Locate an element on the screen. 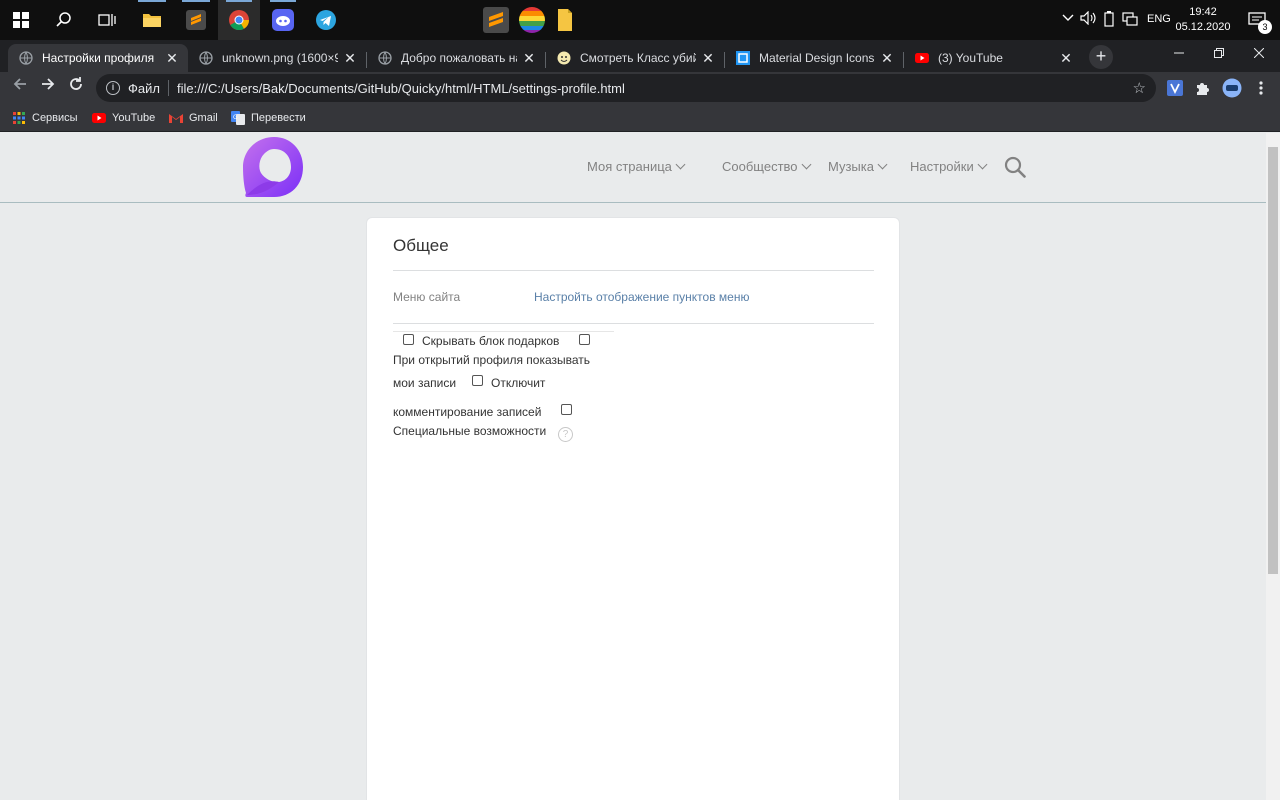 The height and width of the screenshot is (800, 1280). window-close-button is located at coordinates (1259, 55).